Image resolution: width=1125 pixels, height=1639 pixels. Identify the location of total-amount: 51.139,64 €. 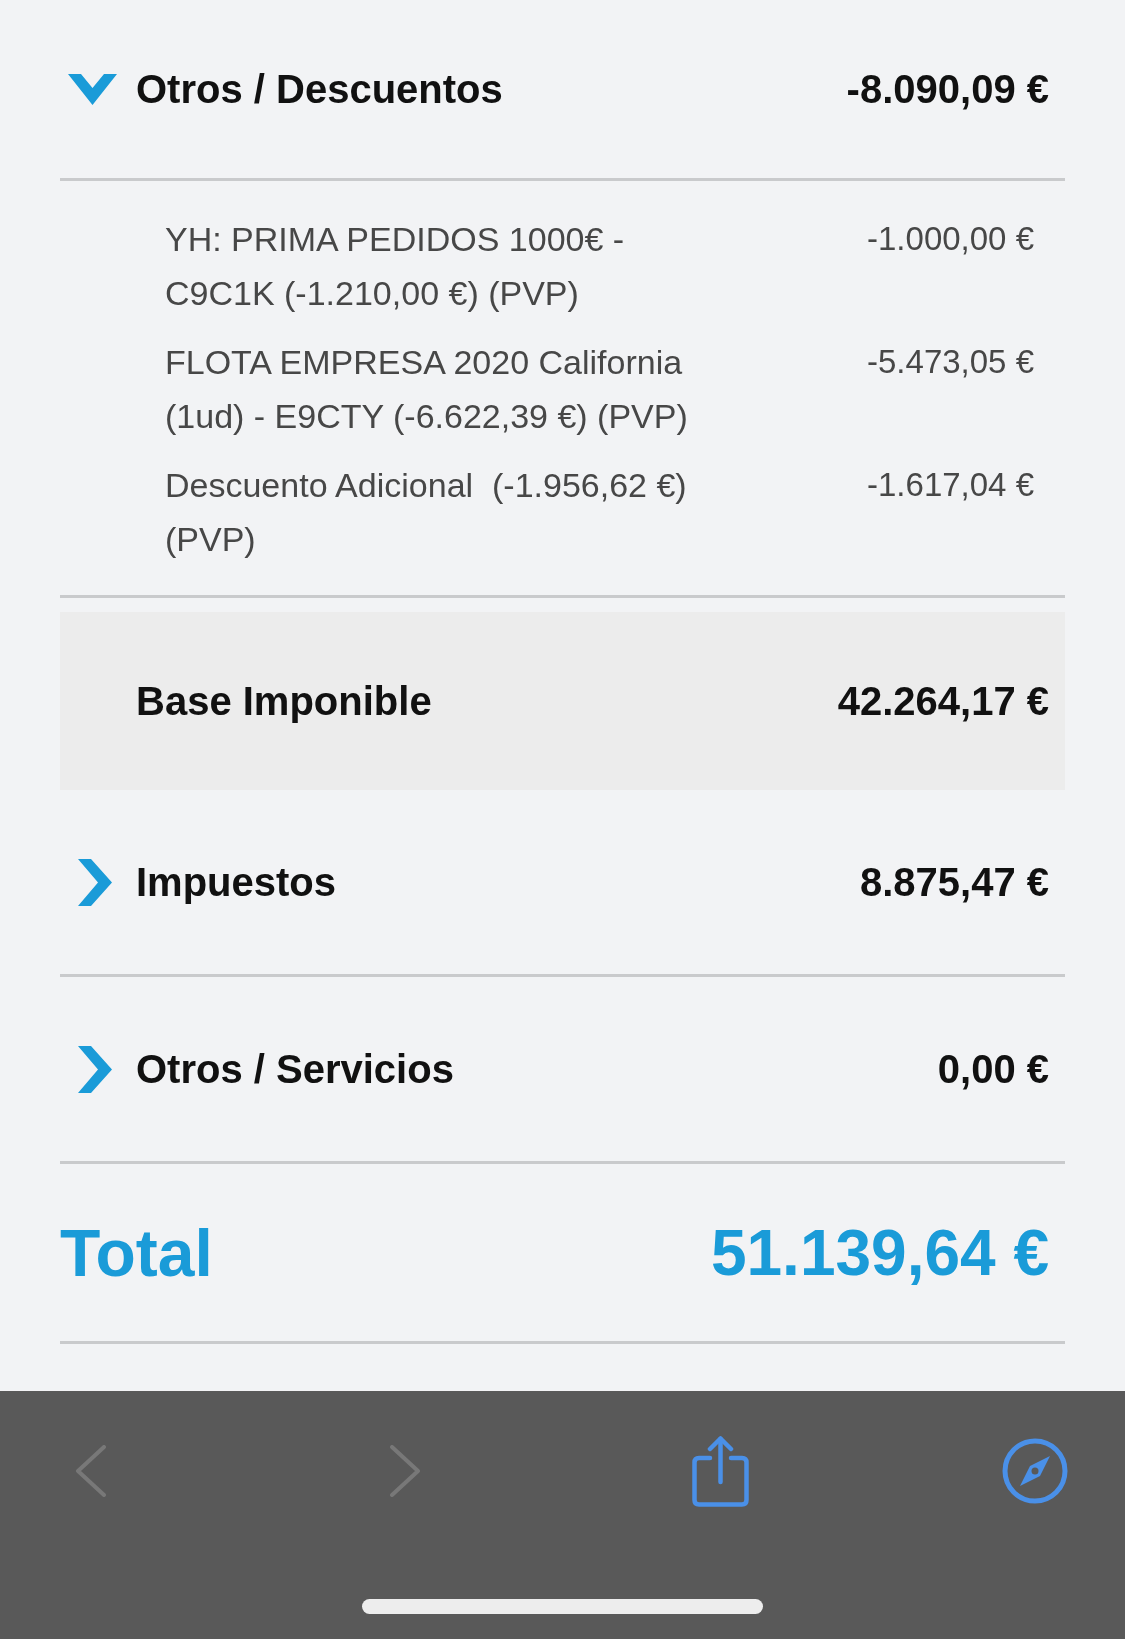
(879, 1252).